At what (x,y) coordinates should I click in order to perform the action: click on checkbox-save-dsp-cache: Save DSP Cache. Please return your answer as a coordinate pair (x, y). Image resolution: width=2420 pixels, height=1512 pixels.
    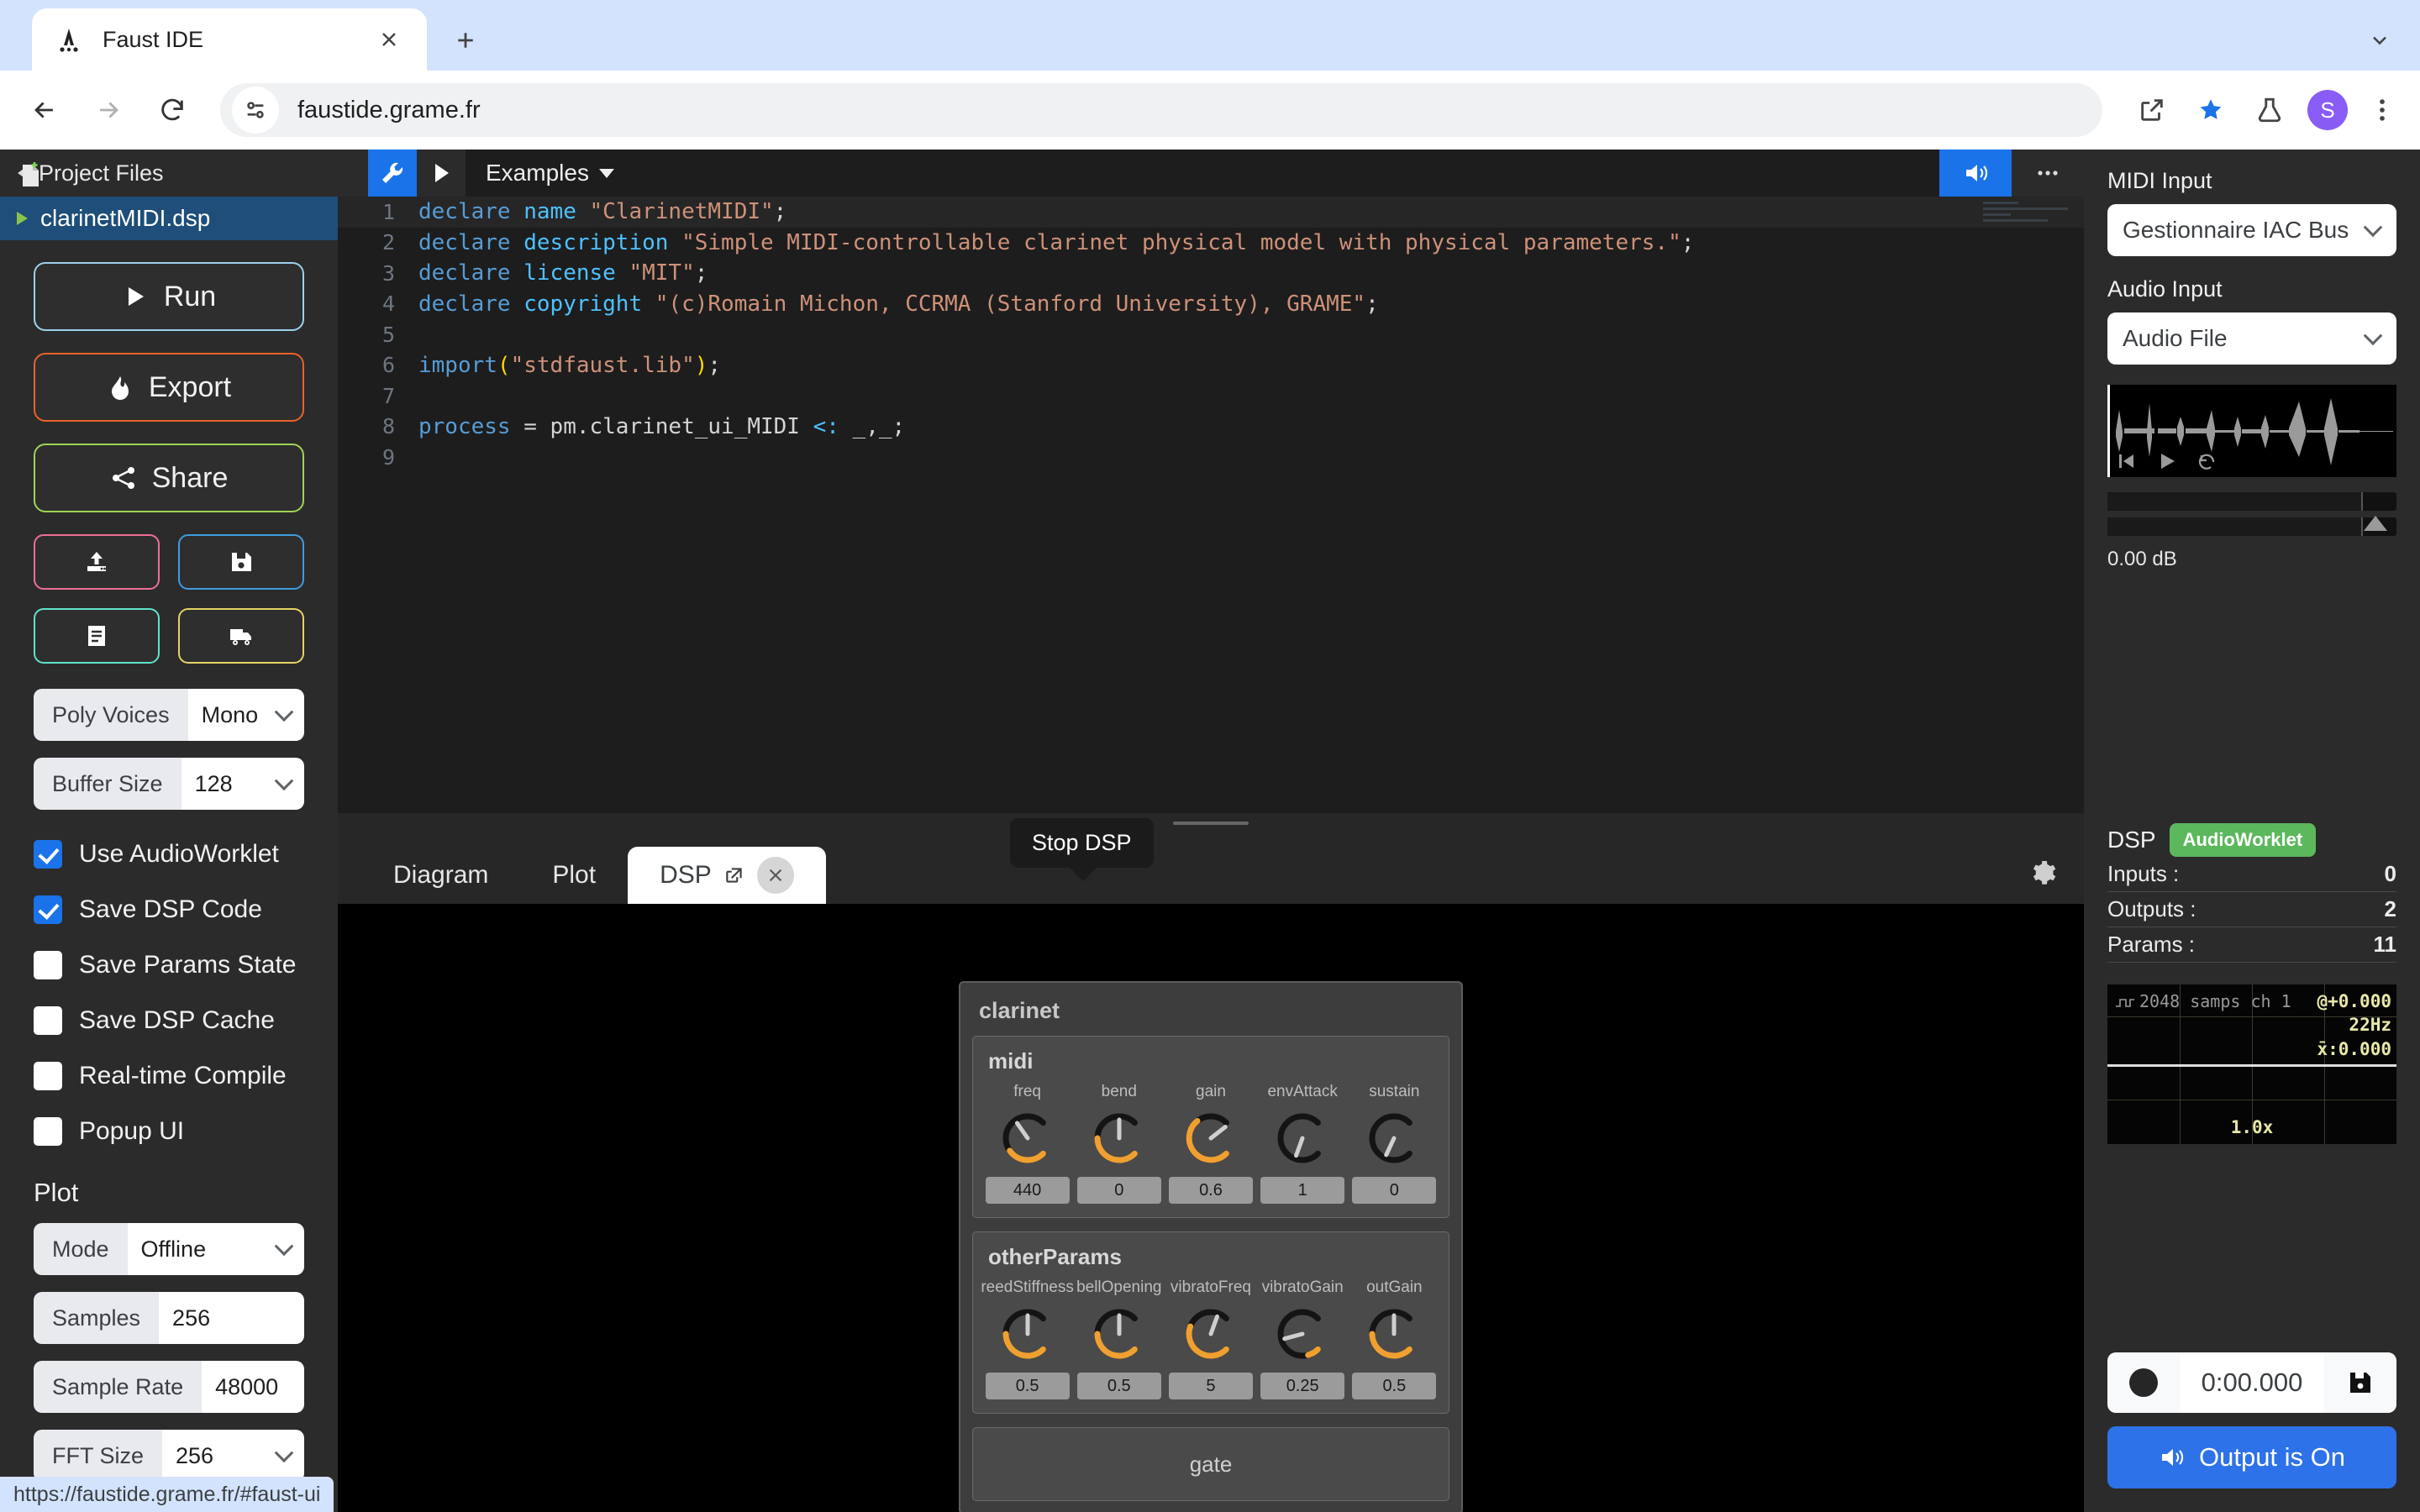
    Looking at the image, I should click on (169, 1020).